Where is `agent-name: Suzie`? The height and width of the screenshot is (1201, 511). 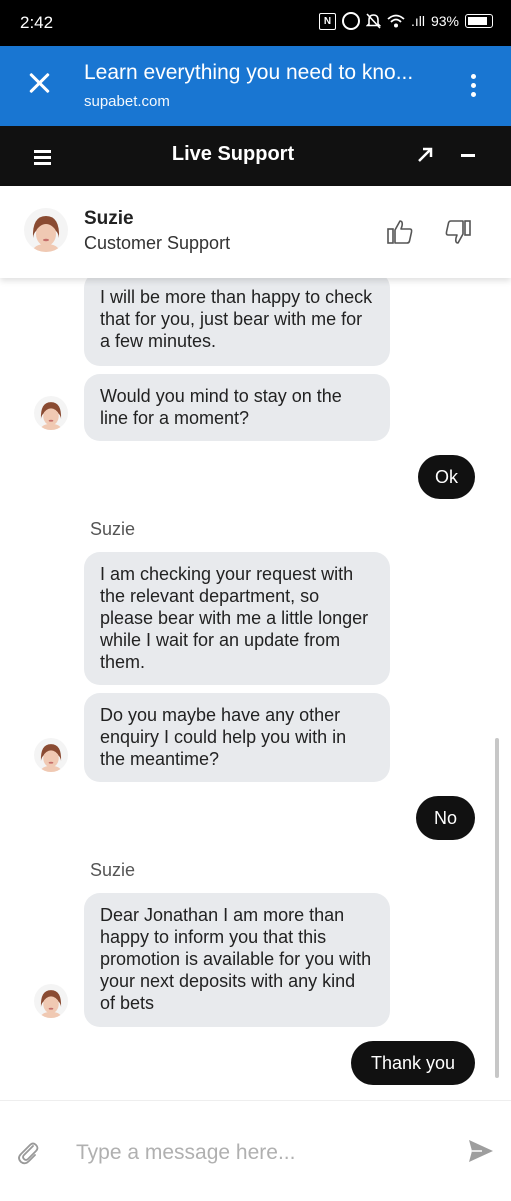
agent-name: Suzie is located at coordinates (109, 218).